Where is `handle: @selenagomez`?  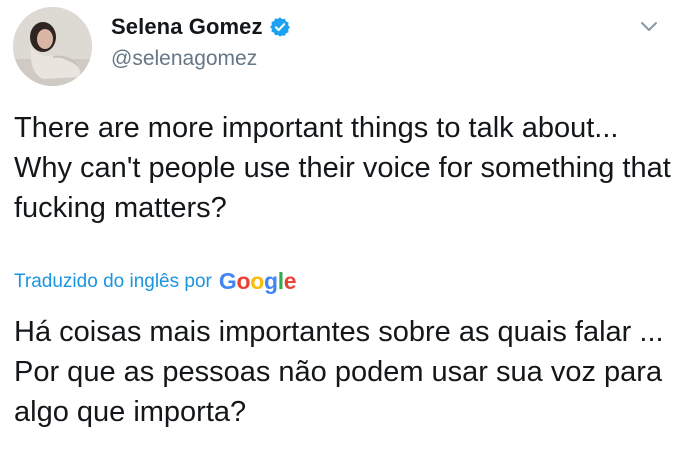 handle: @selenagomez is located at coordinates (201, 59).